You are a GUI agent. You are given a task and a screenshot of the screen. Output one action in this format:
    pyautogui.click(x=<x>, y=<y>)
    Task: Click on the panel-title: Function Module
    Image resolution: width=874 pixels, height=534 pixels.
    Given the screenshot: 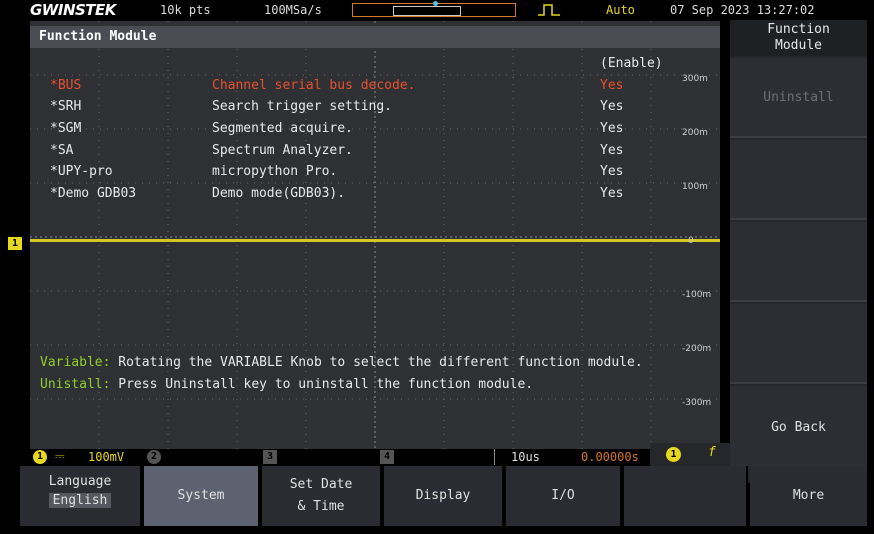 What is the action you would take?
    pyautogui.click(x=98, y=36)
    